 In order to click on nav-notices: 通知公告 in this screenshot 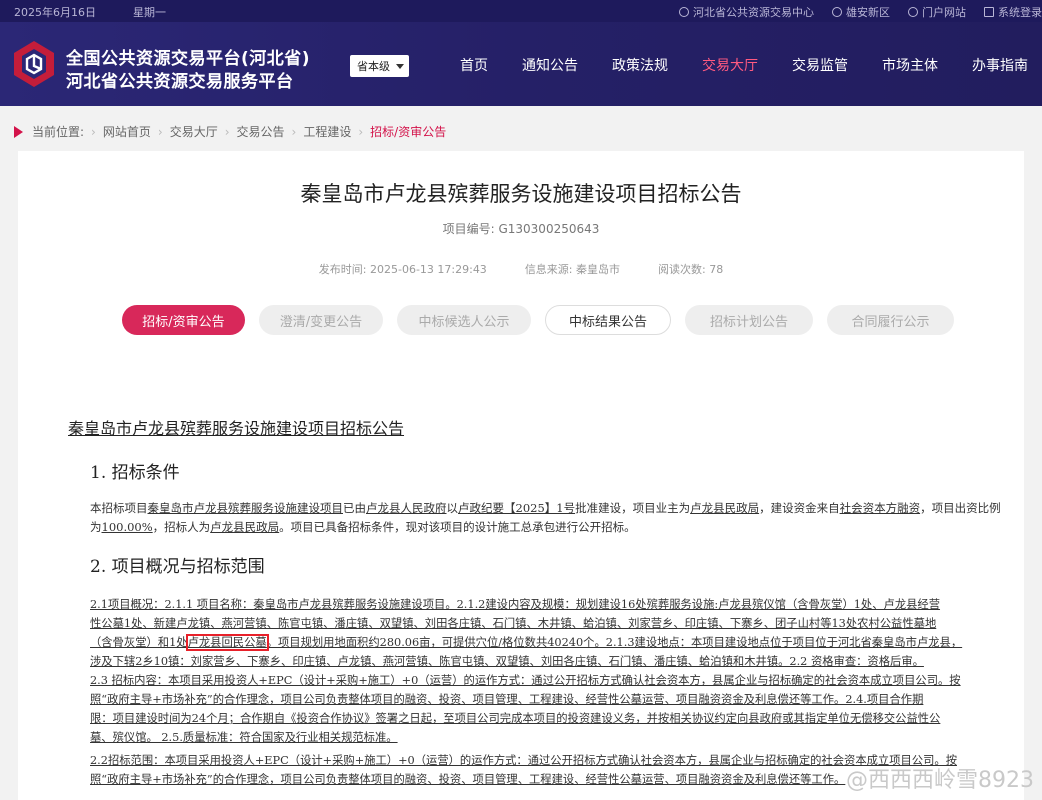, I will do `click(550, 65)`.